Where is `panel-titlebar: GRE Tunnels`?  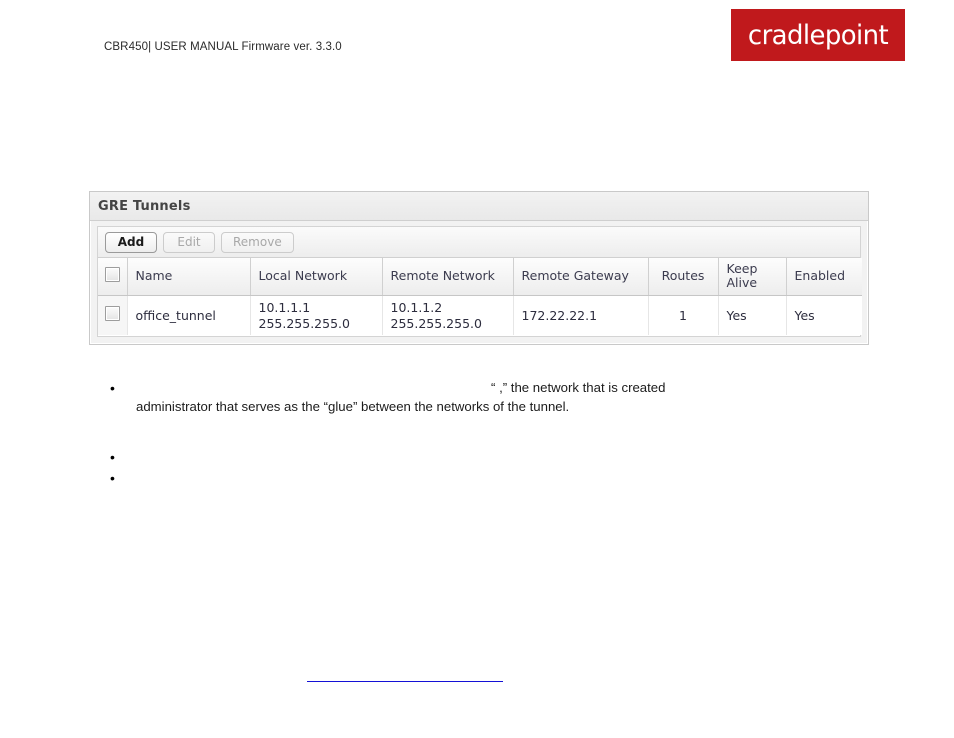
panel-titlebar: GRE Tunnels is located at coordinates (479, 206).